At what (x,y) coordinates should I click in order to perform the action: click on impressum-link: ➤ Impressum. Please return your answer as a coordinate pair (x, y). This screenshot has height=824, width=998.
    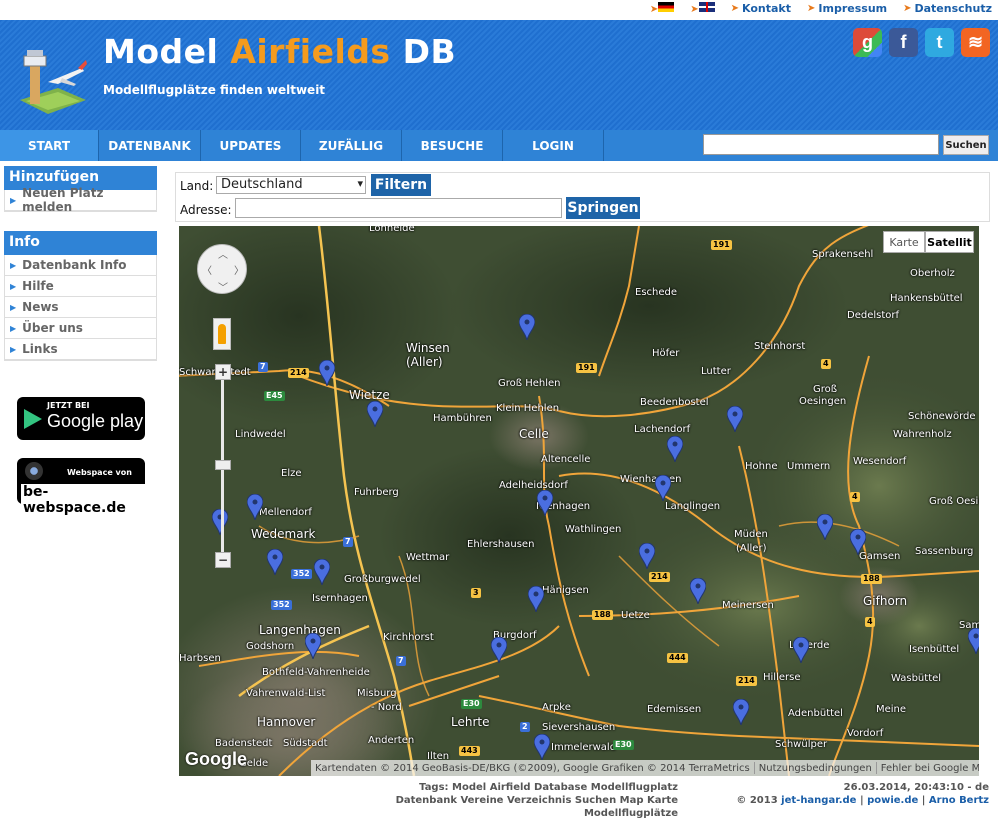
    Looking at the image, I should click on (847, 8).